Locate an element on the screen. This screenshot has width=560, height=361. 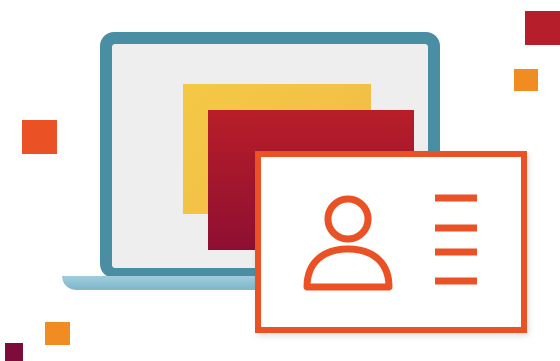
person-icon is located at coordinates (348, 243).